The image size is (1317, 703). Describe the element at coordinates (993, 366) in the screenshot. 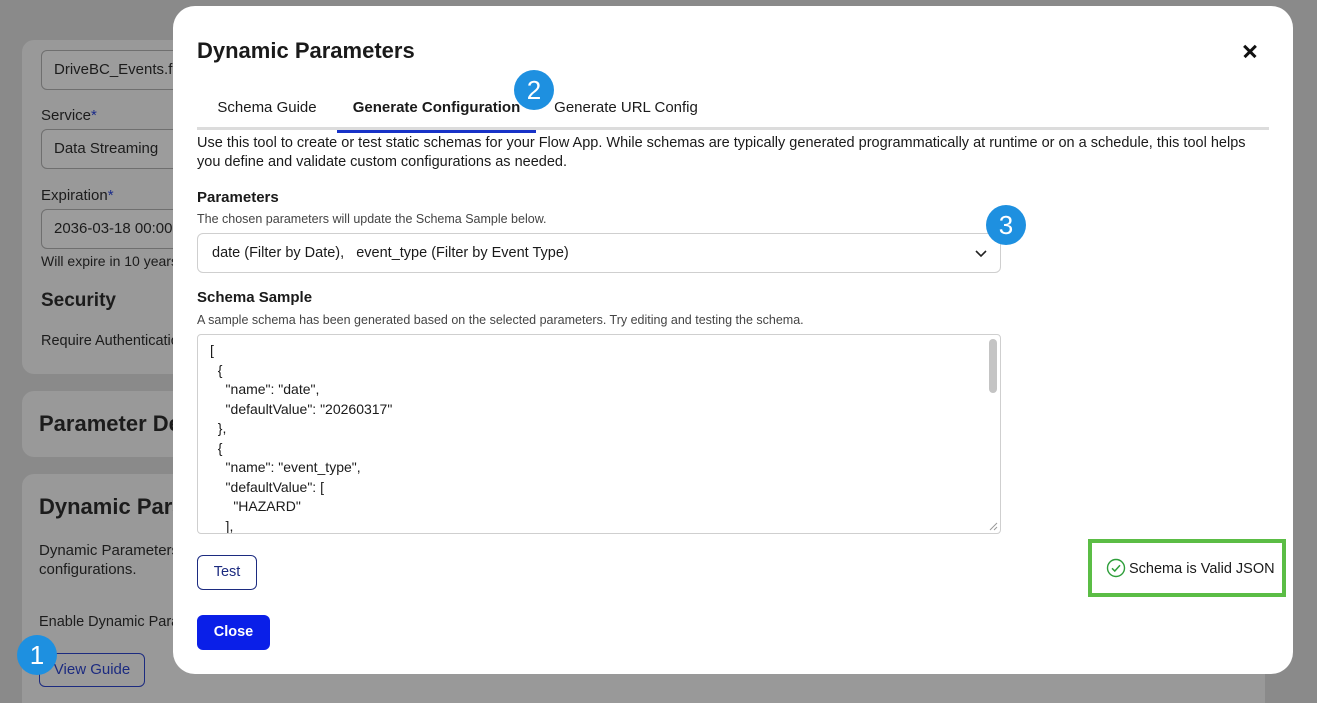

I see `scrollbar-thumb` at that location.